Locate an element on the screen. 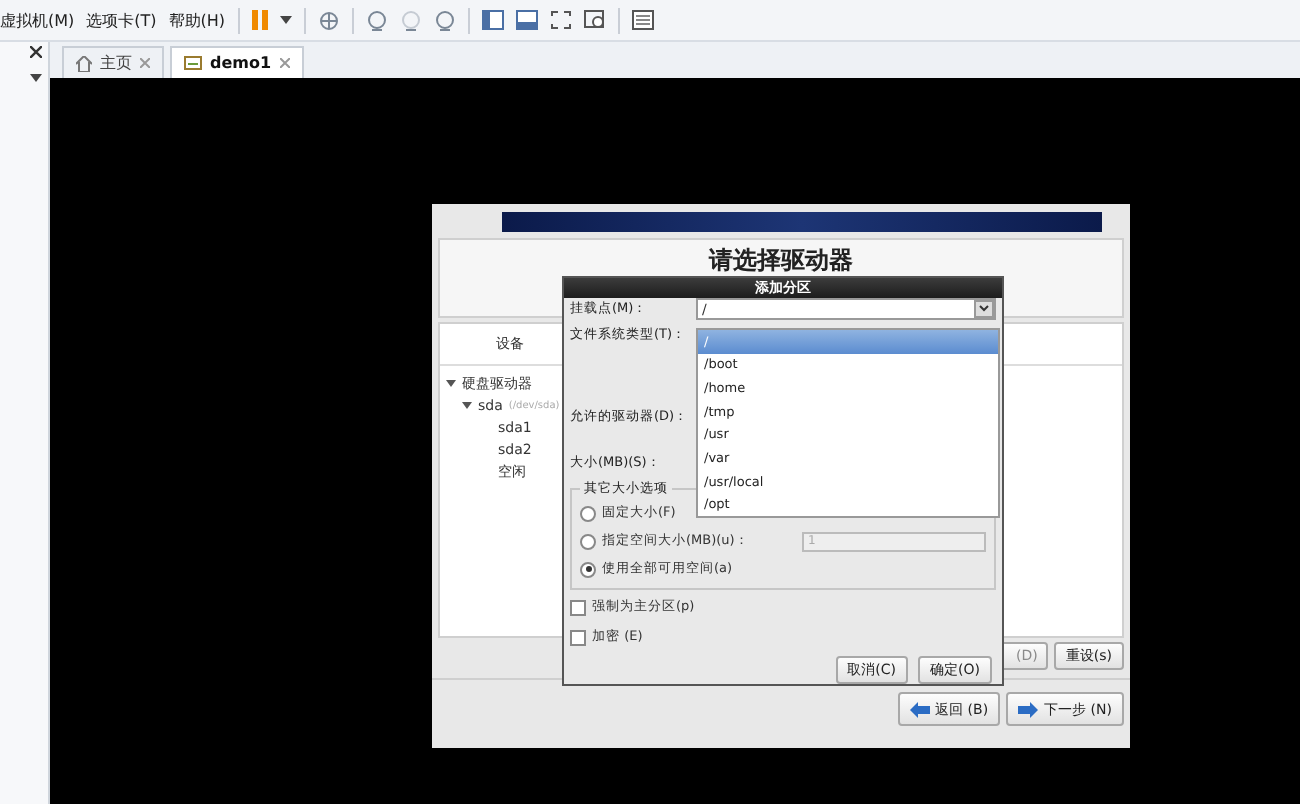  left-arrow-icon is located at coordinates (919, 709).